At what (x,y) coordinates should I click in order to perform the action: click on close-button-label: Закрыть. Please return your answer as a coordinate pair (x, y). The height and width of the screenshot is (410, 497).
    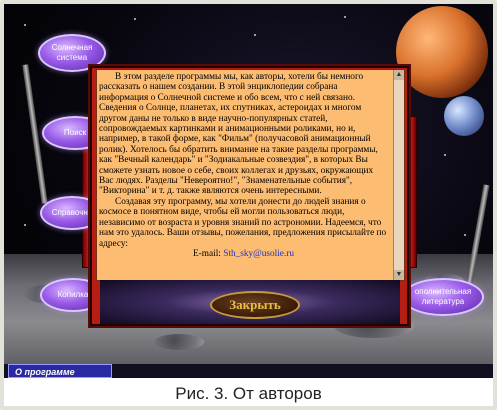
    Looking at the image, I should click on (255, 304).